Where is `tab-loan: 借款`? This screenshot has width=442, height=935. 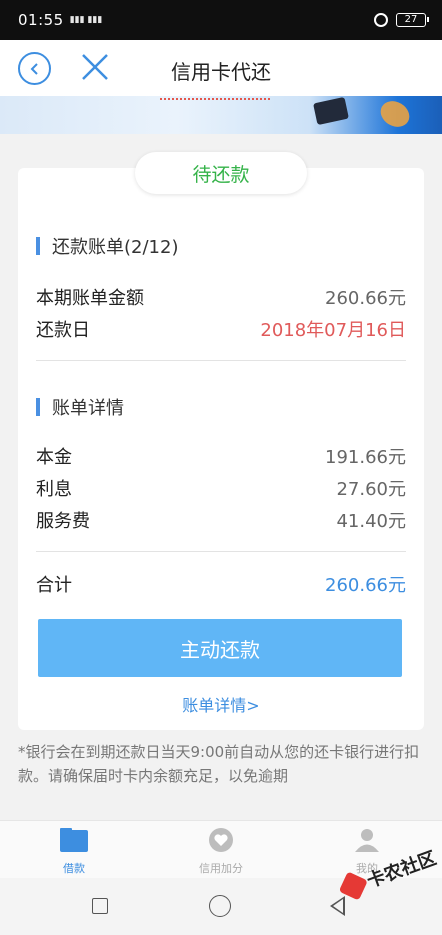
tab-loan: 借款 is located at coordinates (74, 851).